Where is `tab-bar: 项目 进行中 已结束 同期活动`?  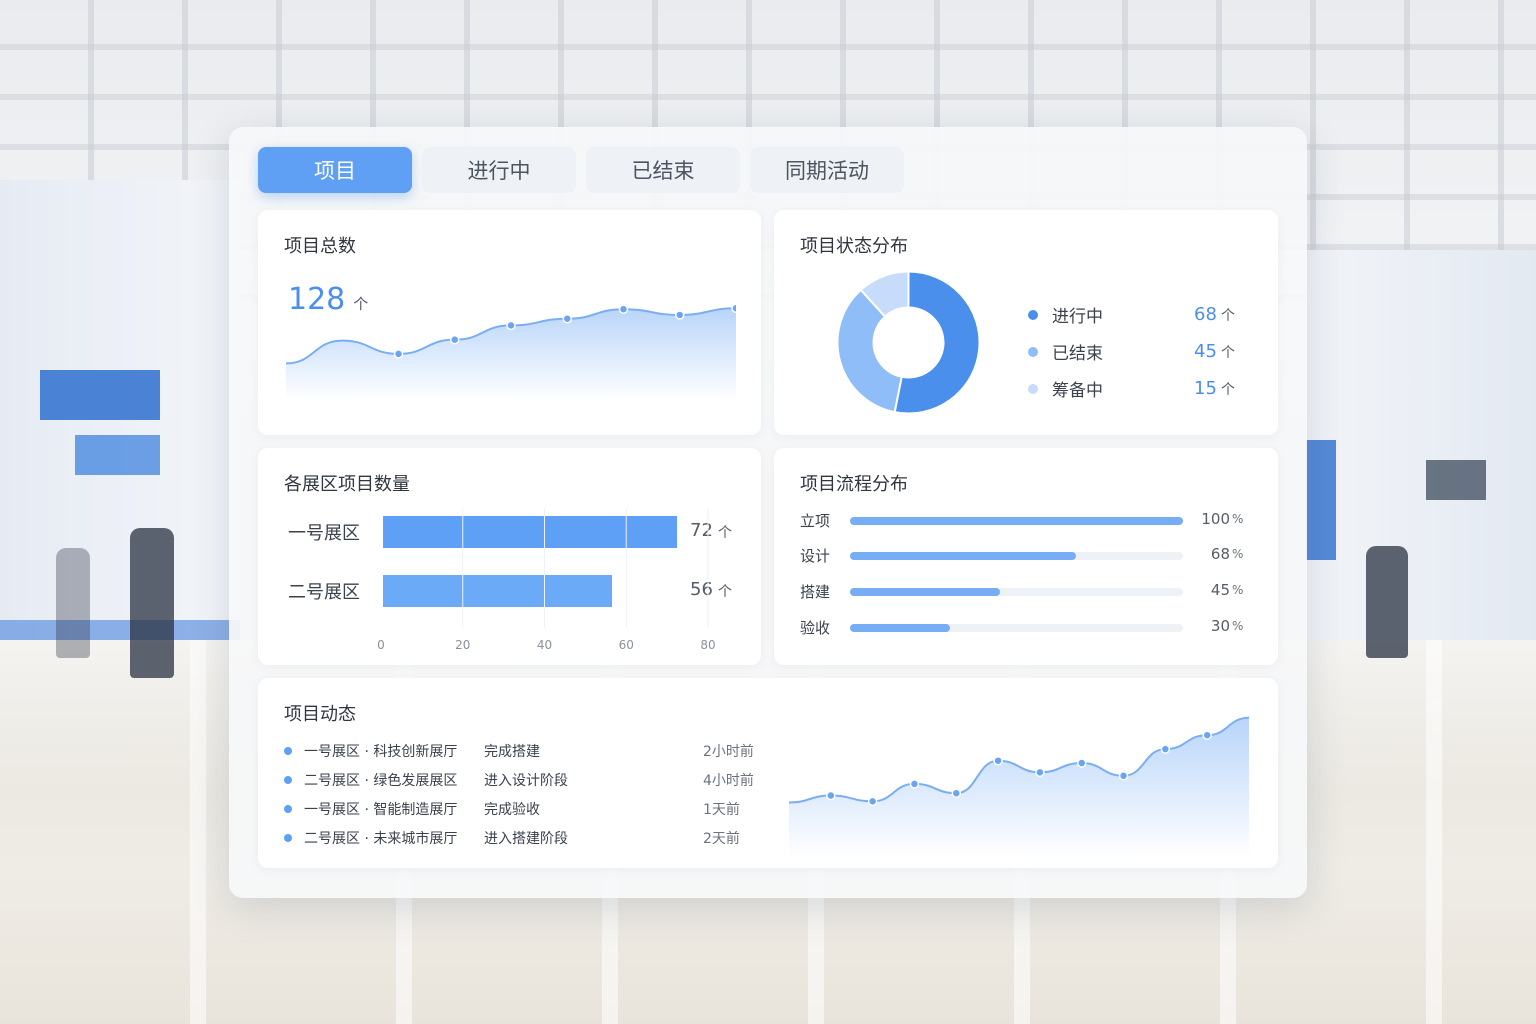 tab-bar: 项目 进行中 已结束 同期活动 is located at coordinates (581, 170).